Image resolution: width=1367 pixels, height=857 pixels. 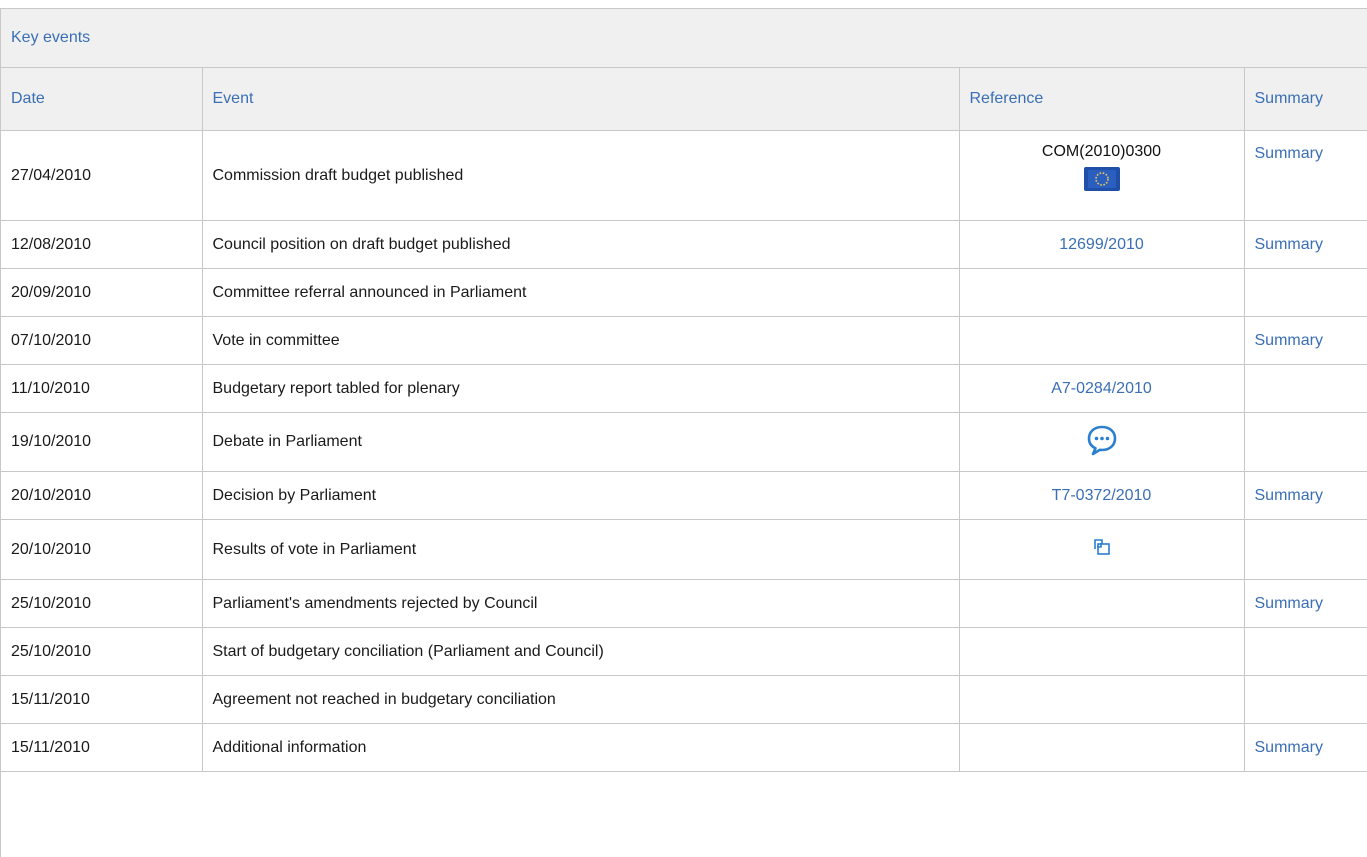 What do you see at coordinates (581, 175) in the screenshot?
I see `event-cell: Commission draft budget published` at bounding box center [581, 175].